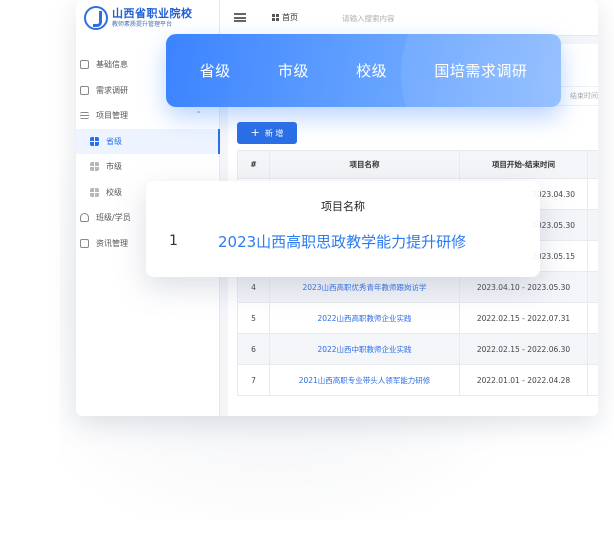 The width and height of the screenshot is (614, 534). Describe the element at coordinates (215, 70) in the screenshot. I see `tab-provincial: 省级` at that location.